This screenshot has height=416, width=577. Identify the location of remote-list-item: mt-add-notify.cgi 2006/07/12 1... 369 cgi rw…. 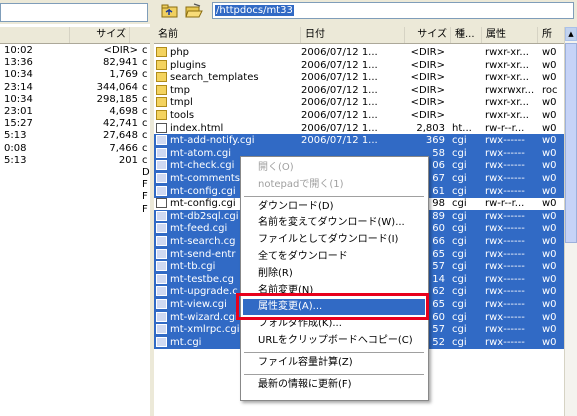
(359, 141).